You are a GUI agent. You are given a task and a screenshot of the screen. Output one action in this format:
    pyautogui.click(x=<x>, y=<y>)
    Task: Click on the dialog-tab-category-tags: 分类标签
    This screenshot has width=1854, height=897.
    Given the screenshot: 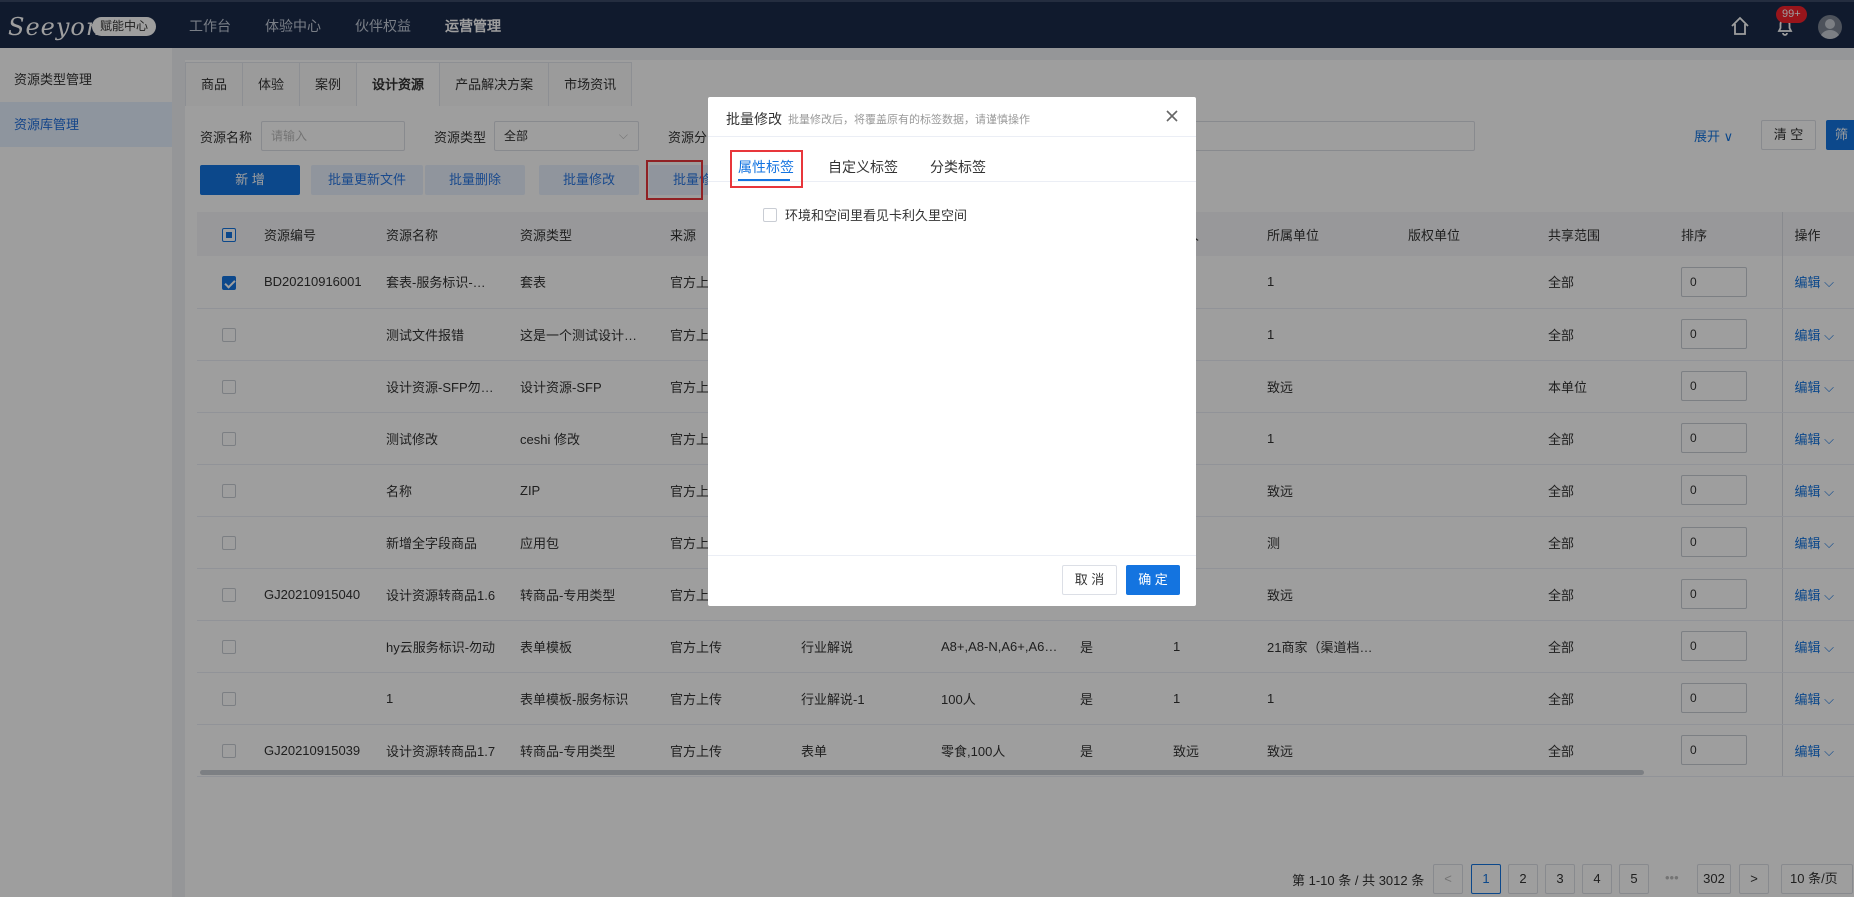 What is the action you would take?
    pyautogui.click(x=958, y=167)
    